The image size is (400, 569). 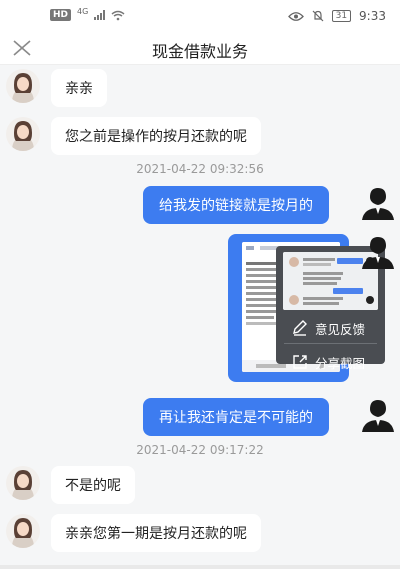 I want to click on message-bubble: 亲亲您第一期是按月还款的呢, so click(x=156, y=533).